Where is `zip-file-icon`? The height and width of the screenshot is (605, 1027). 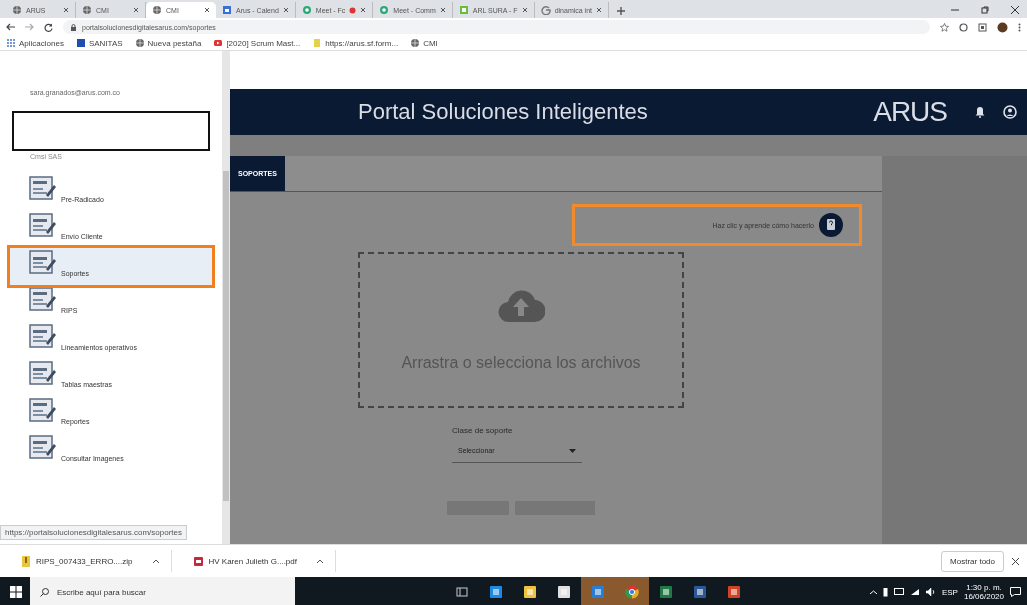 zip-file-icon is located at coordinates (26, 561).